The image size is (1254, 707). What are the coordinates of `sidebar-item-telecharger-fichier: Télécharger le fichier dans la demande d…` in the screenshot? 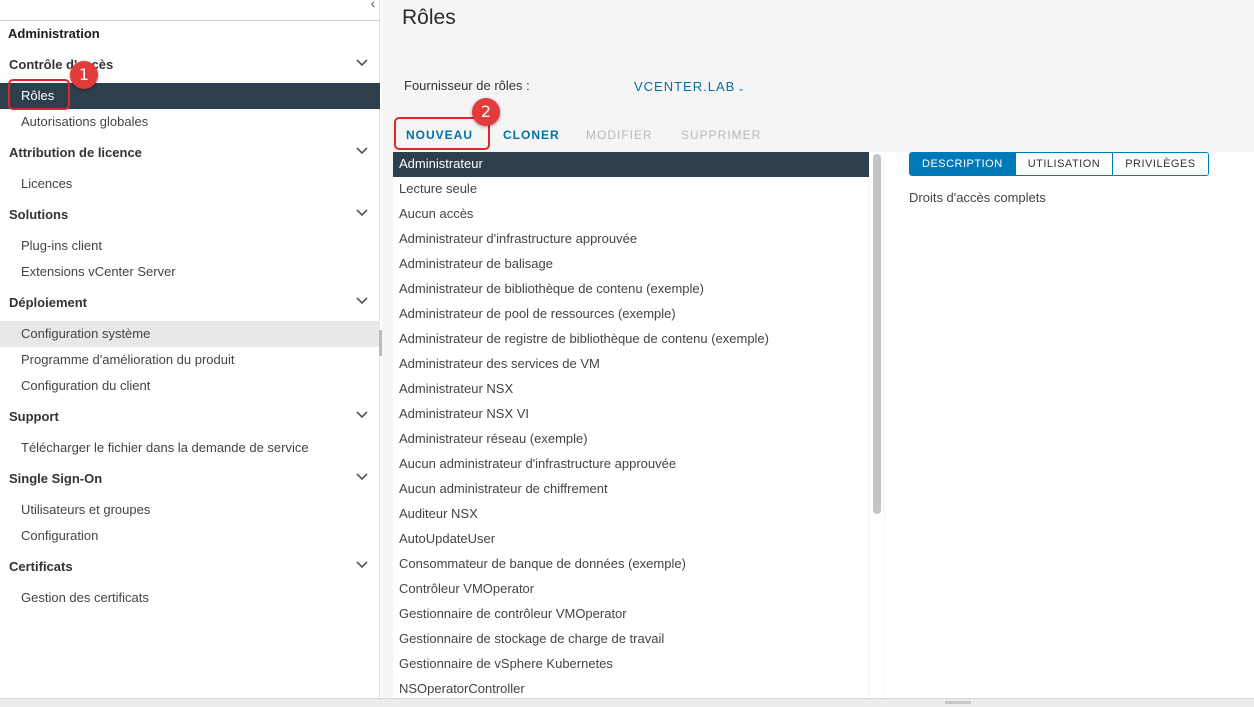 It's located at (190, 448).